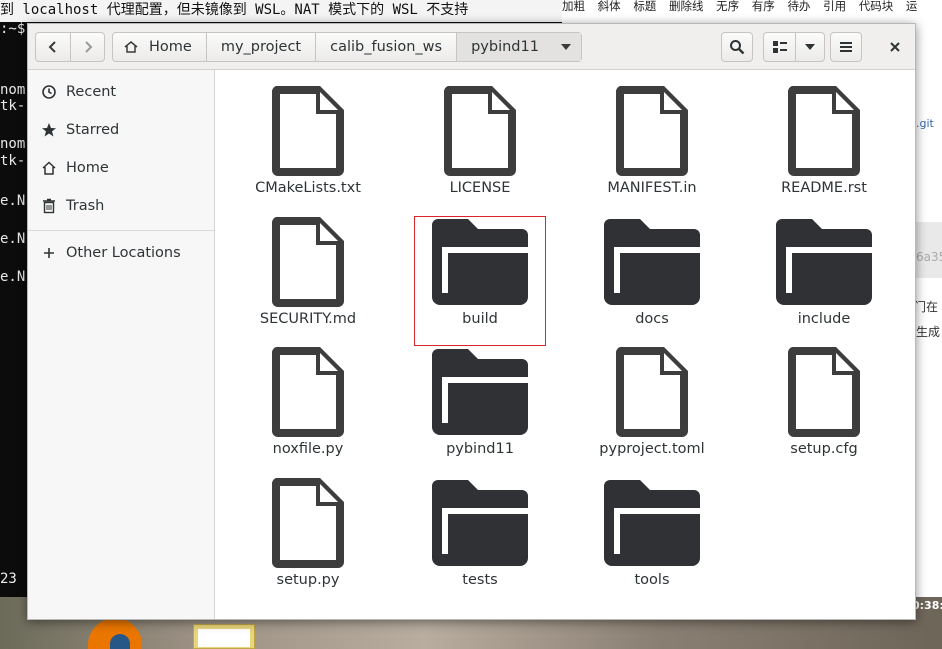 This screenshot has width=942, height=649. I want to click on view-options-group, so click(794, 47).